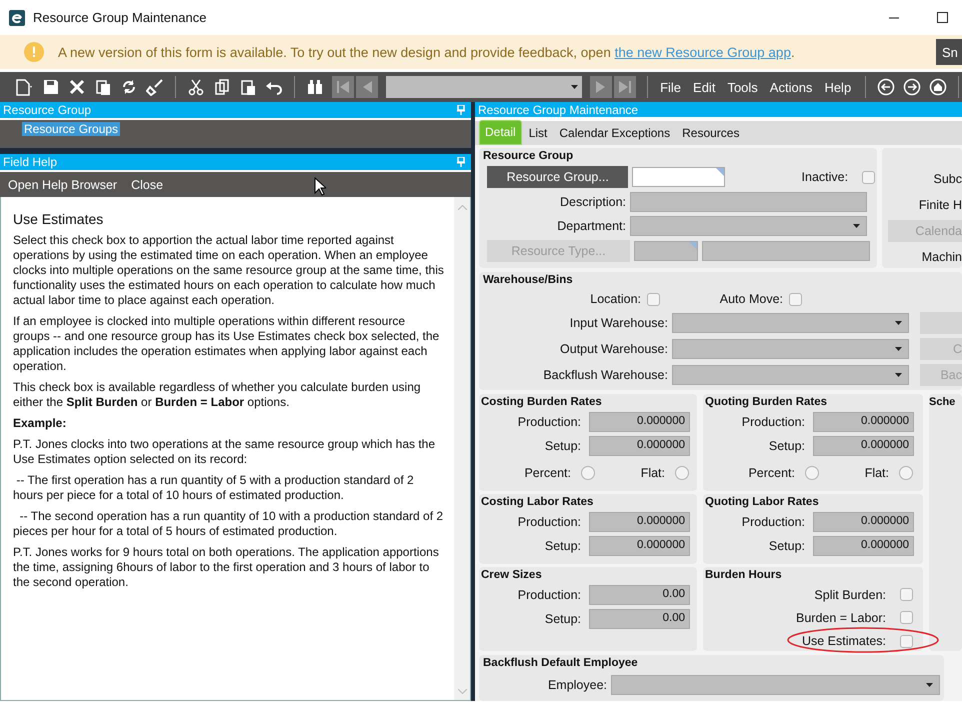 The height and width of the screenshot is (702, 962). What do you see at coordinates (894, 17) in the screenshot?
I see `minimize-icon` at bounding box center [894, 17].